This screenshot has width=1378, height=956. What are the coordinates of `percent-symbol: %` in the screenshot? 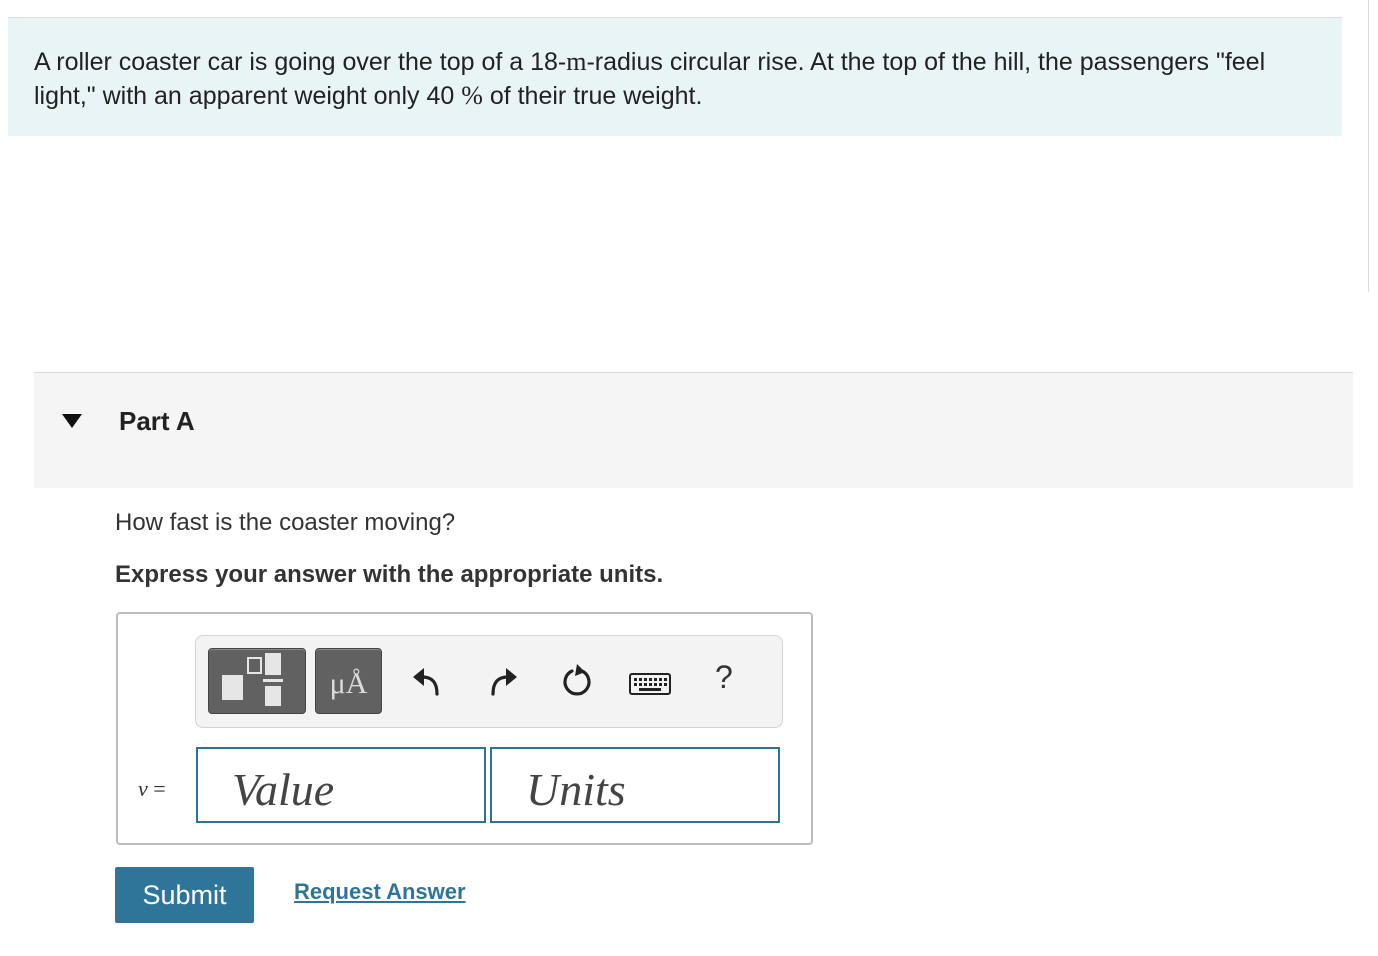 It's located at (472, 95).